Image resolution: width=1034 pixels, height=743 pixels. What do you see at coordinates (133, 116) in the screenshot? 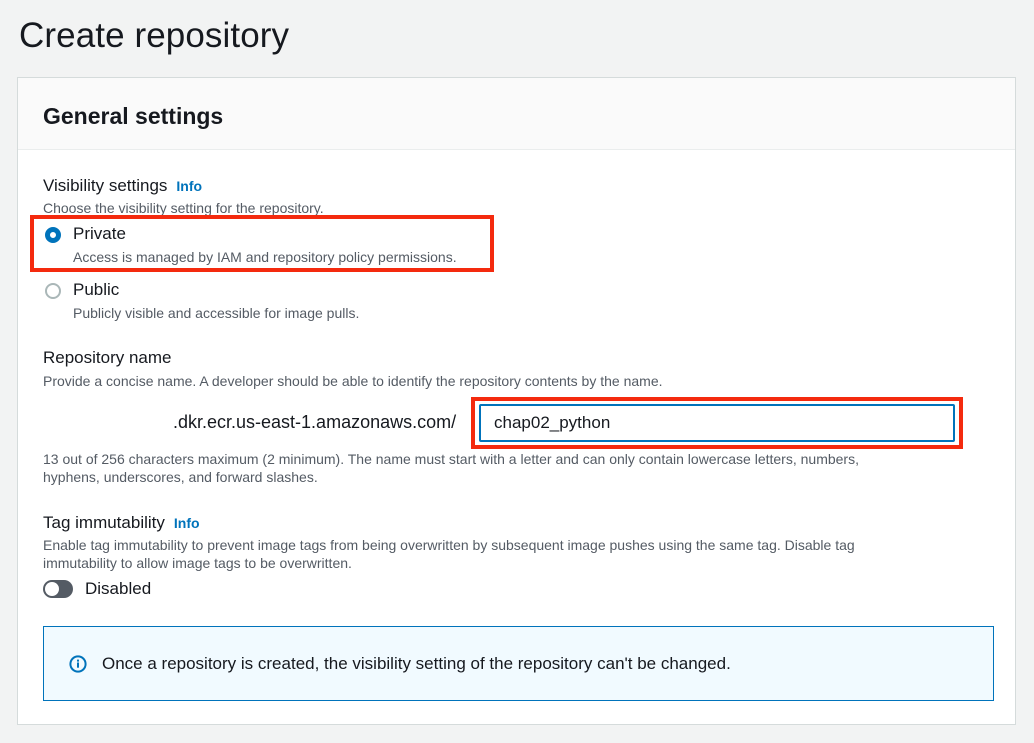
I see `panel-title: General settings` at bounding box center [133, 116].